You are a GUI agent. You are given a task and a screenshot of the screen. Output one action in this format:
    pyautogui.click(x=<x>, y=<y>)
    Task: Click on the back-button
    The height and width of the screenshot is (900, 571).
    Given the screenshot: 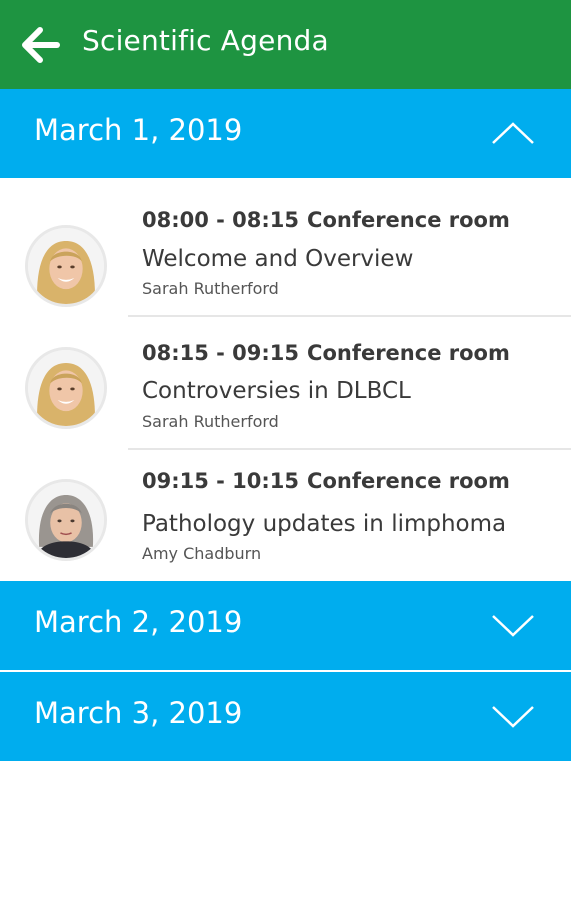 What is the action you would take?
    pyautogui.click(x=40, y=45)
    